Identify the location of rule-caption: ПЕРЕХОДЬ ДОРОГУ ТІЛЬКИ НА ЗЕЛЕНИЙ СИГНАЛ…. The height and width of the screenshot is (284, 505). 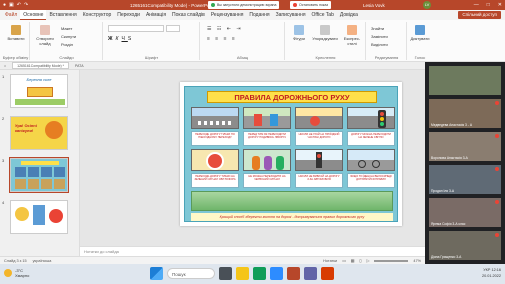
(215, 180).